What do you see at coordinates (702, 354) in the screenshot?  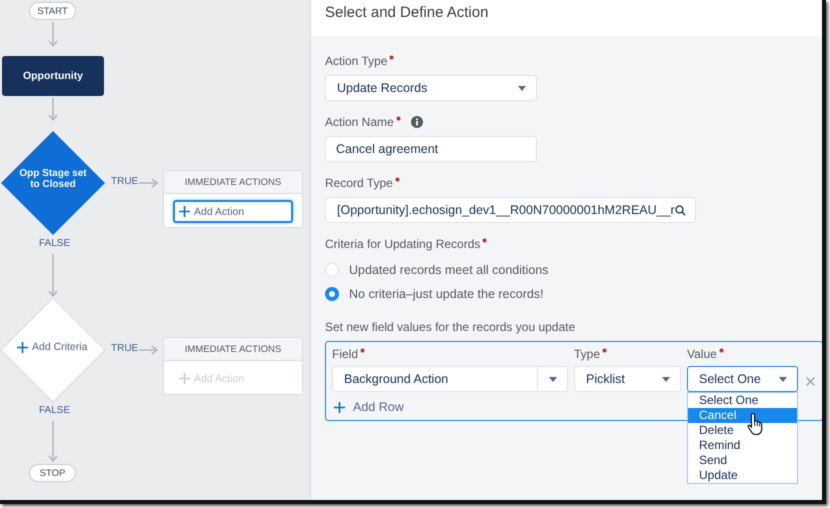 I see `field-label: Value` at bounding box center [702, 354].